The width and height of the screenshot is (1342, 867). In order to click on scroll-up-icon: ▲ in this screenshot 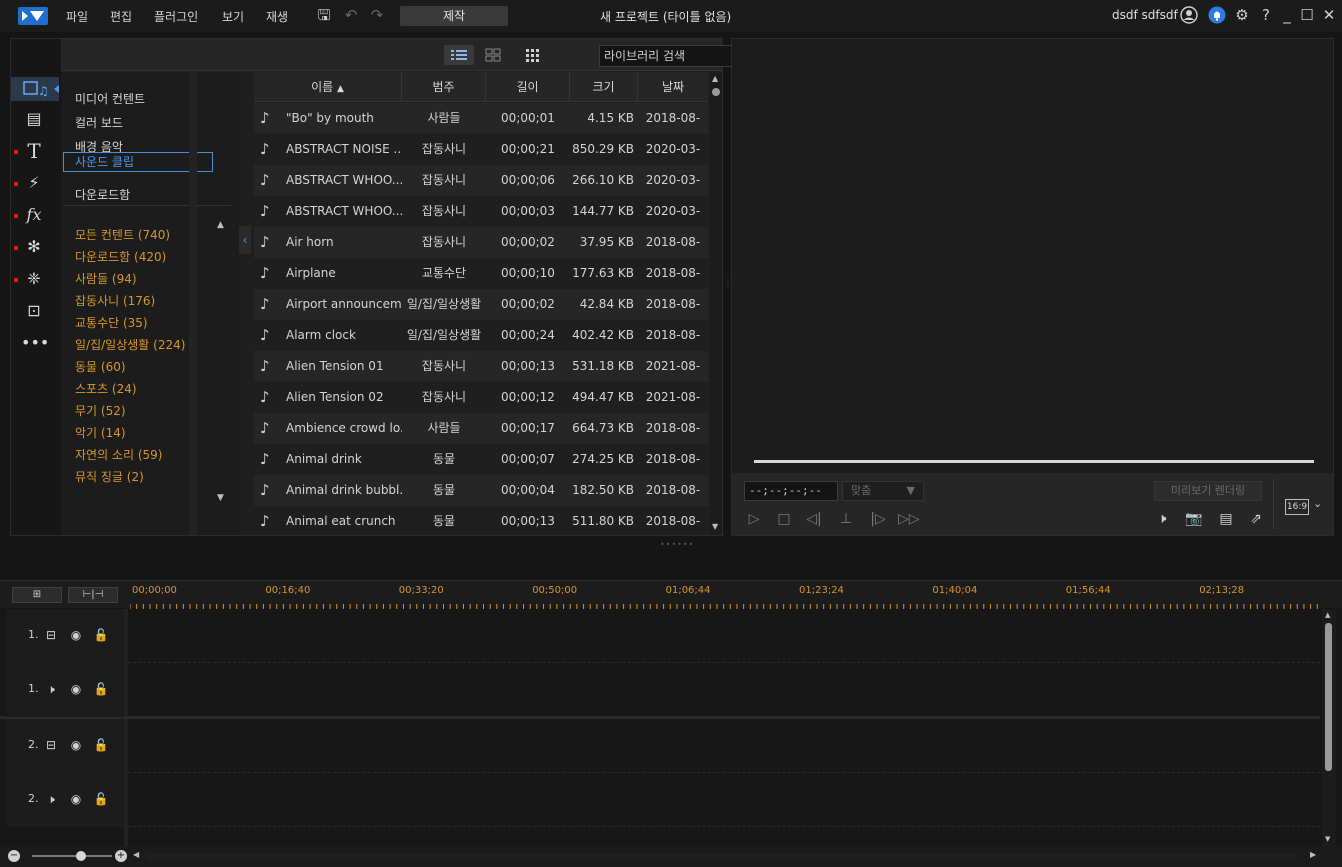, I will do `click(220, 225)`.